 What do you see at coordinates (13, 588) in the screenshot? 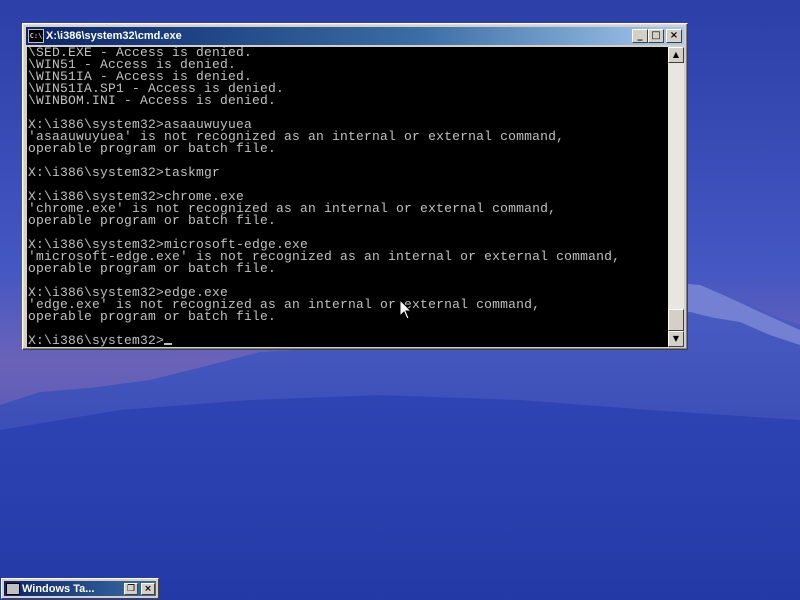
I see `monitor-icon` at bounding box center [13, 588].